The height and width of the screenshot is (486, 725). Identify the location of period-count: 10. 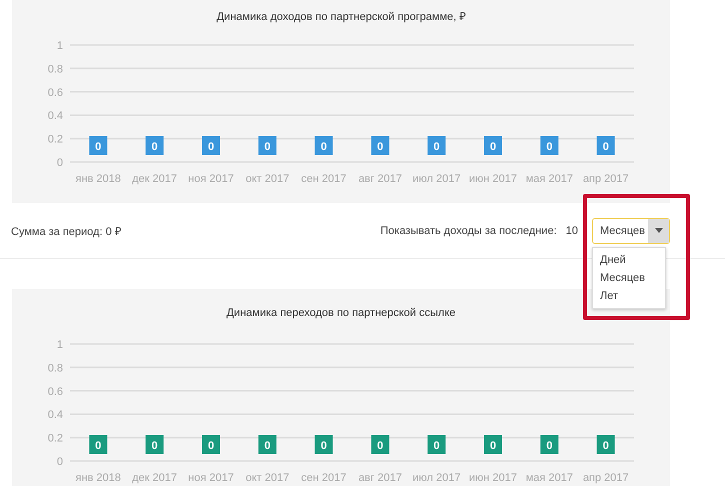
(572, 230).